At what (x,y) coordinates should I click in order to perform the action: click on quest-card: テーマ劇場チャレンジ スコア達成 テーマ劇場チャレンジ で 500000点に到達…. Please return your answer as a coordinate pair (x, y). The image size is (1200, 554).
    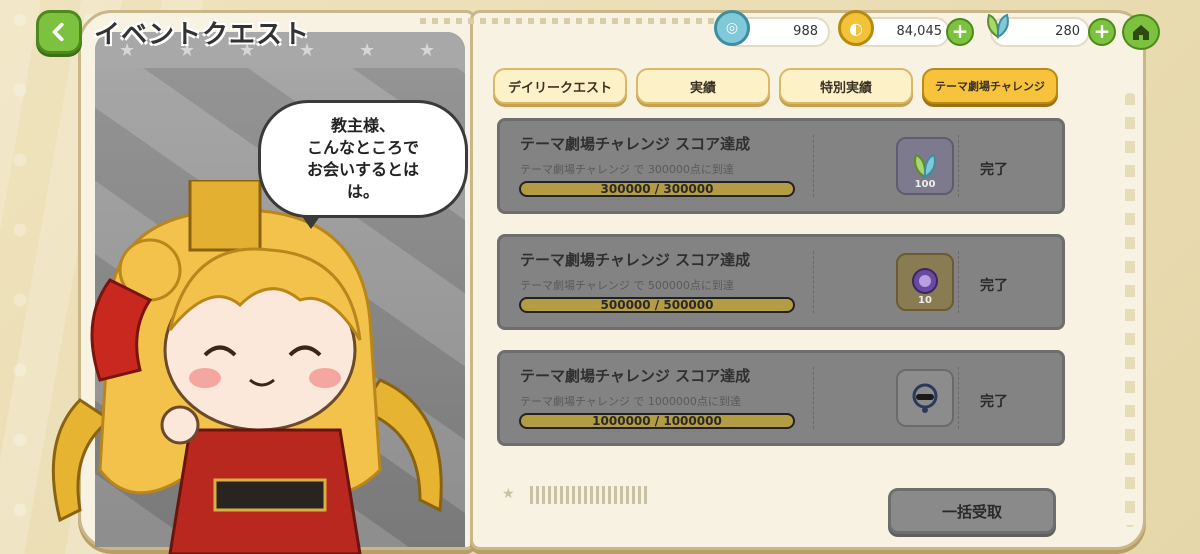
    Looking at the image, I should click on (781, 282).